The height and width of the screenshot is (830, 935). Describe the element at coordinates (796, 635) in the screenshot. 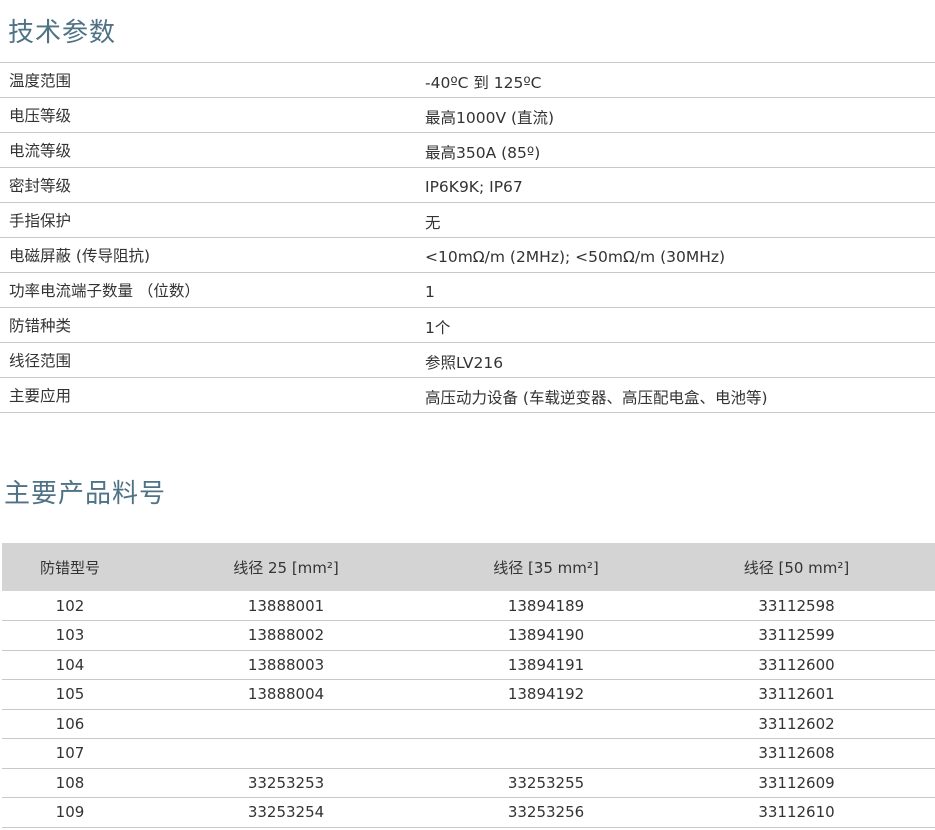

I see `table-cell: 33112599` at that location.